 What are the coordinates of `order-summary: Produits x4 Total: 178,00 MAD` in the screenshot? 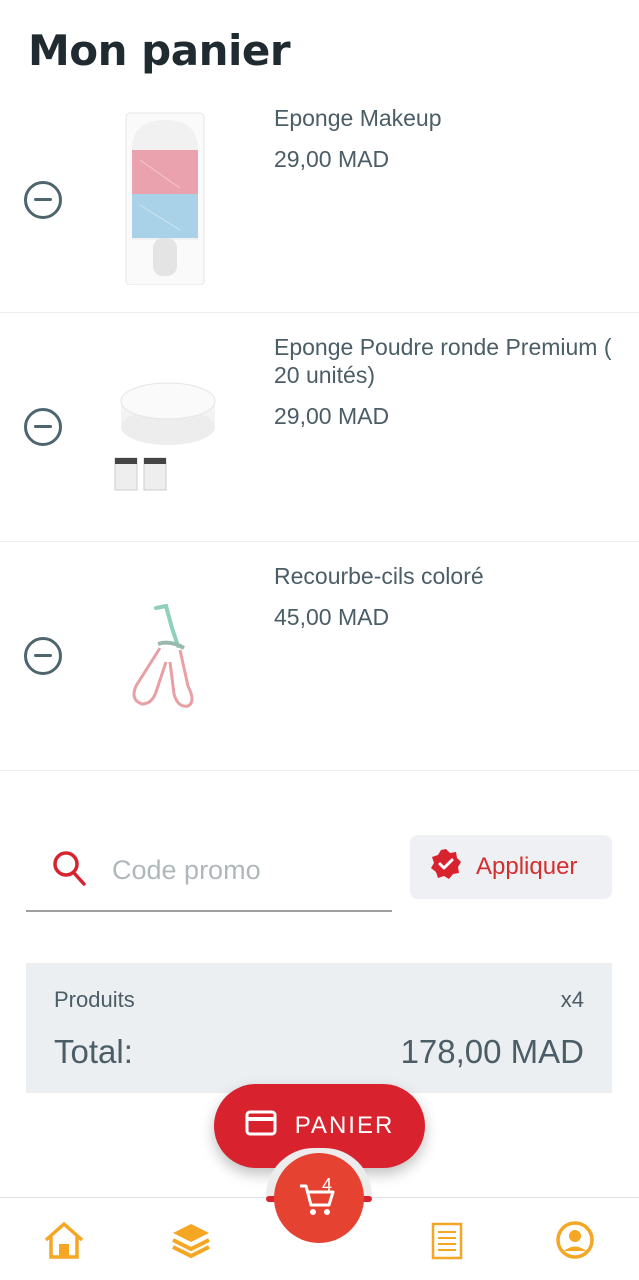 It's located at (319, 1028).